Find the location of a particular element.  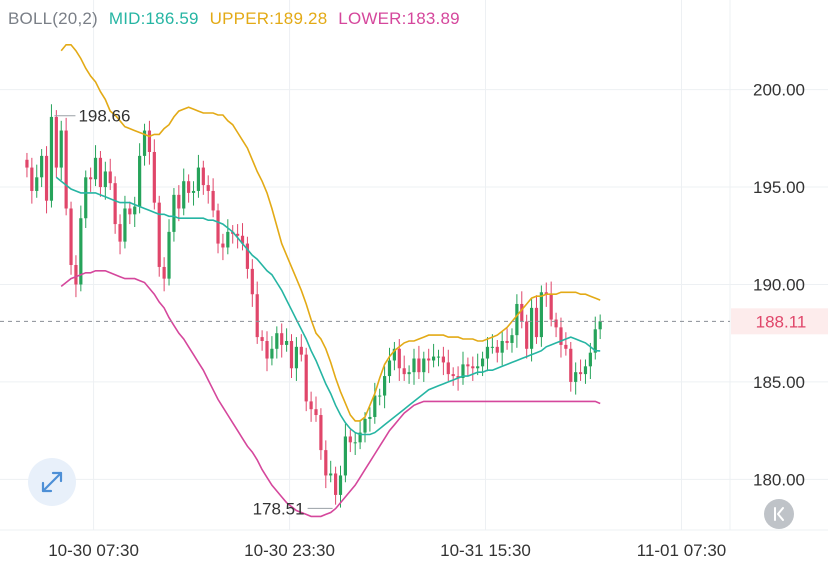

y-tick-label: 190.00 is located at coordinates (779, 284).